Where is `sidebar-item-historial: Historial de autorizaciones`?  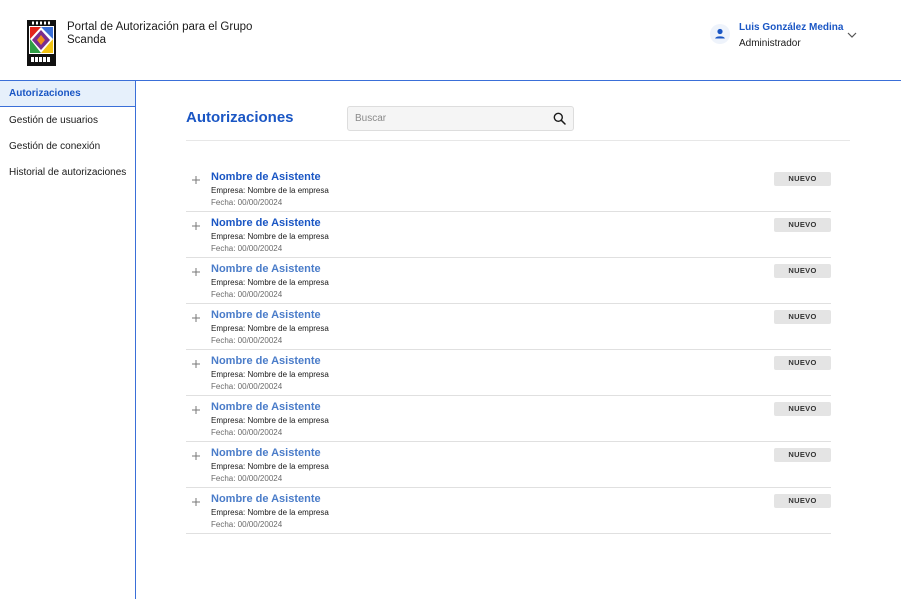
sidebar-item-historial: Historial de autorizaciones is located at coordinates (67, 173).